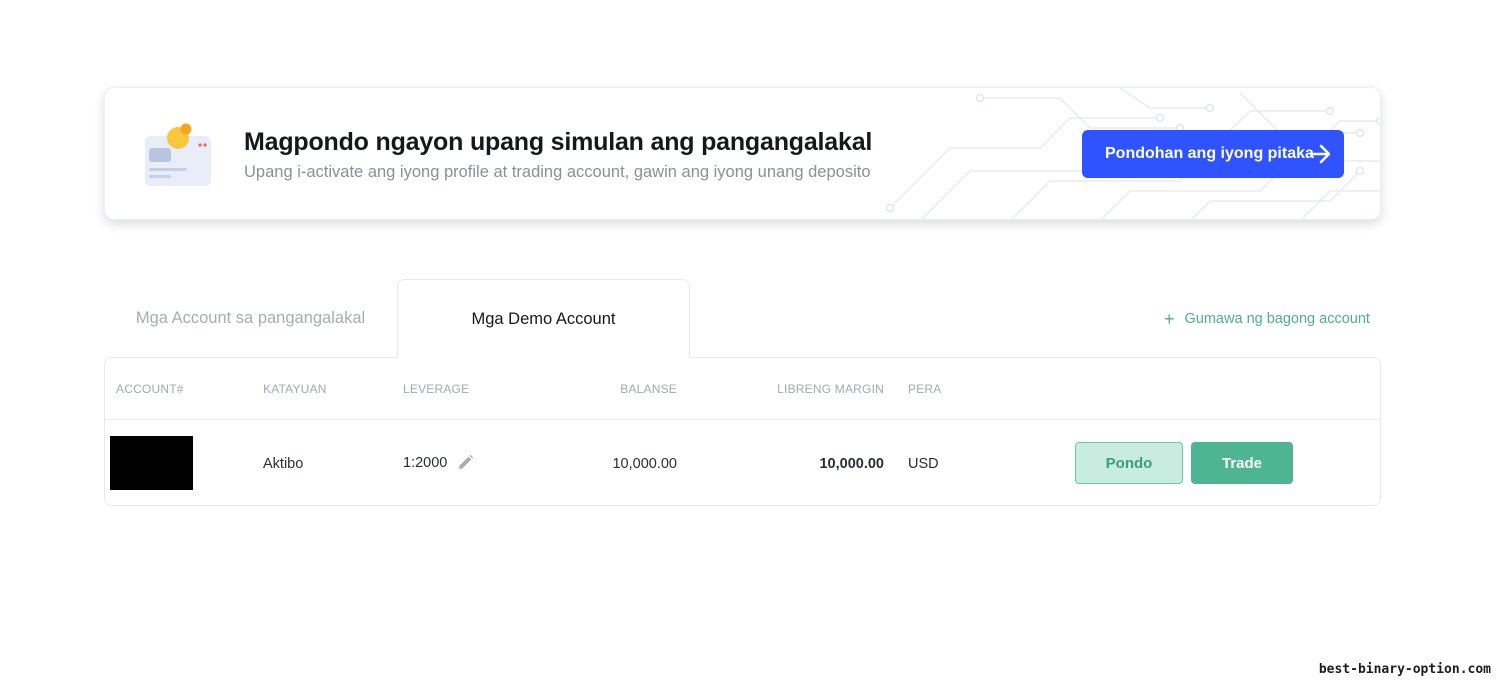 The height and width of the screenshot is (690, 1500). Describe the element at coordinates (648, 389) in the screenshot. I see `header-balance: BALANSE` at that location.